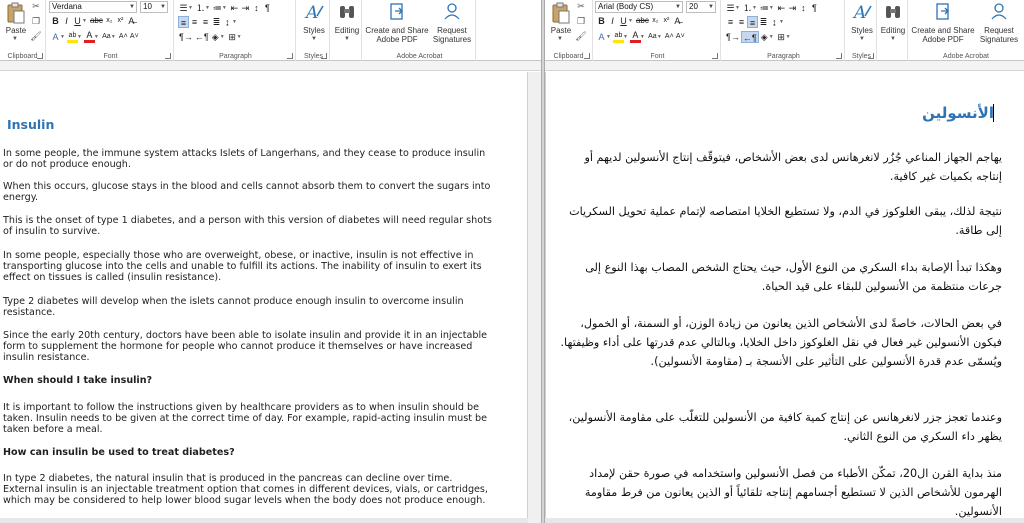 The height and width of the screenshot is (523, 1024). I want to click on font-size-combobox: 10 ▼, so click(154, 7).